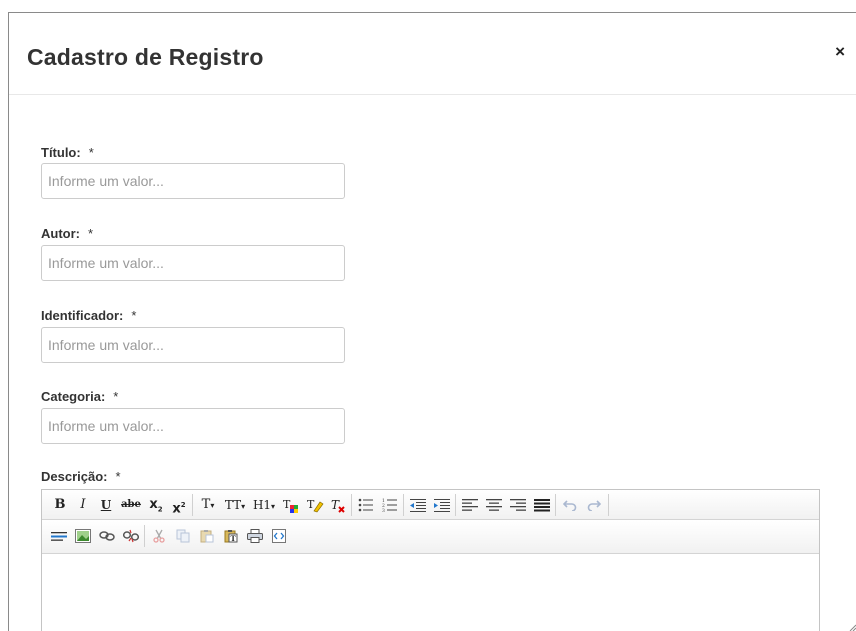 The image size is (856, 631). I want to click on cut-icon, so click(159, 536).